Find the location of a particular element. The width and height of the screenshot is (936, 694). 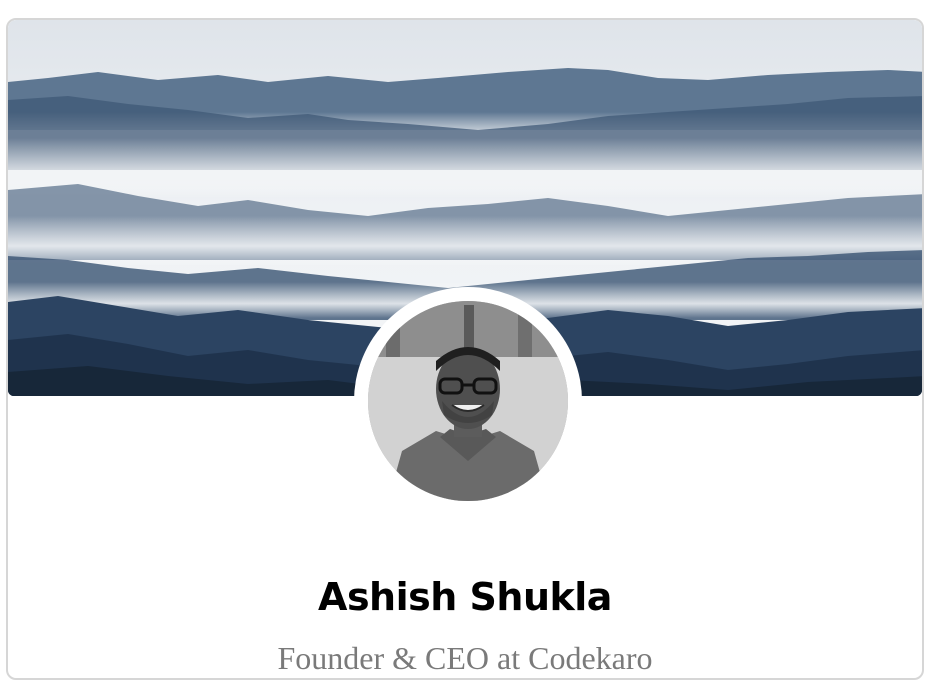

profile-name: Ashish Shukla is located at coordinates (465, 597).